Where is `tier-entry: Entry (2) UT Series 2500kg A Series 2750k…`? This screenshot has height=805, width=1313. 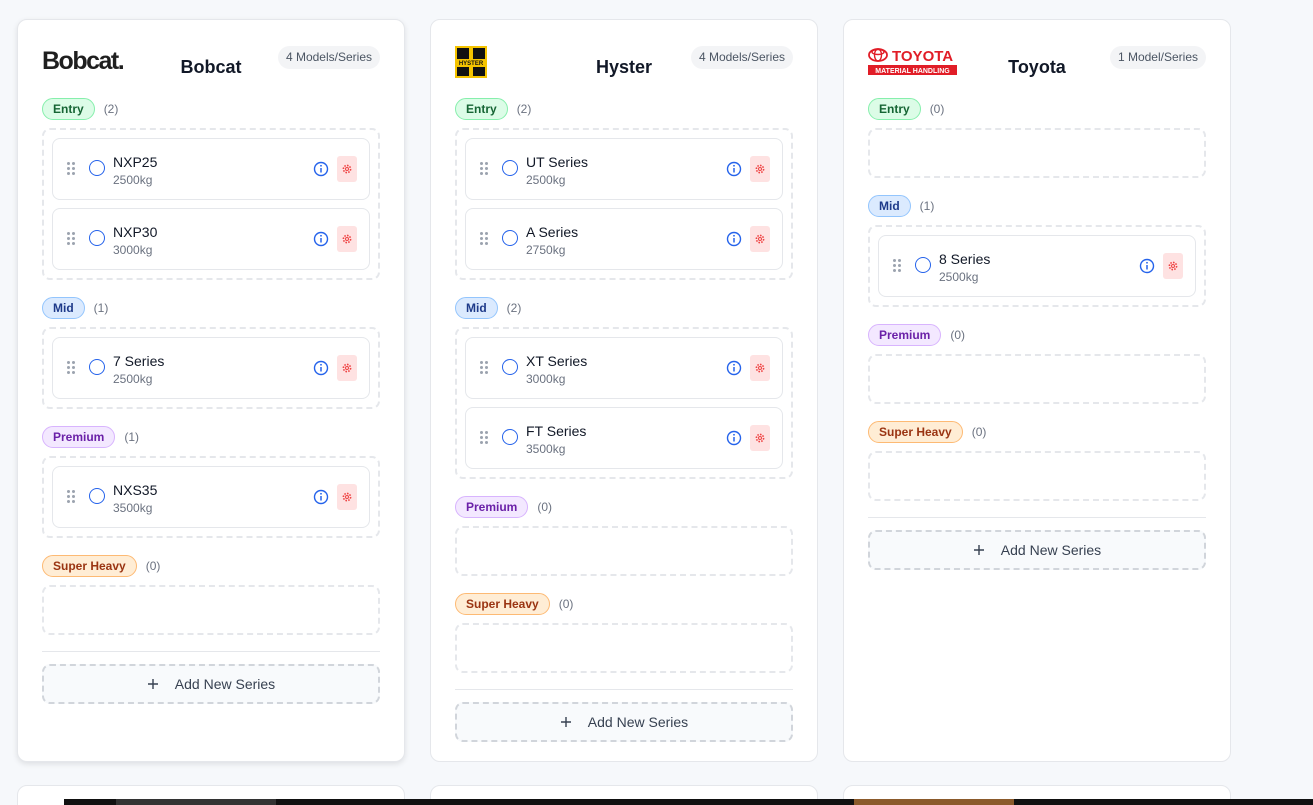
tier-entry: Entry (2) UT Series 2500kg A Series 2750k… is located at coordinates (624, 188).